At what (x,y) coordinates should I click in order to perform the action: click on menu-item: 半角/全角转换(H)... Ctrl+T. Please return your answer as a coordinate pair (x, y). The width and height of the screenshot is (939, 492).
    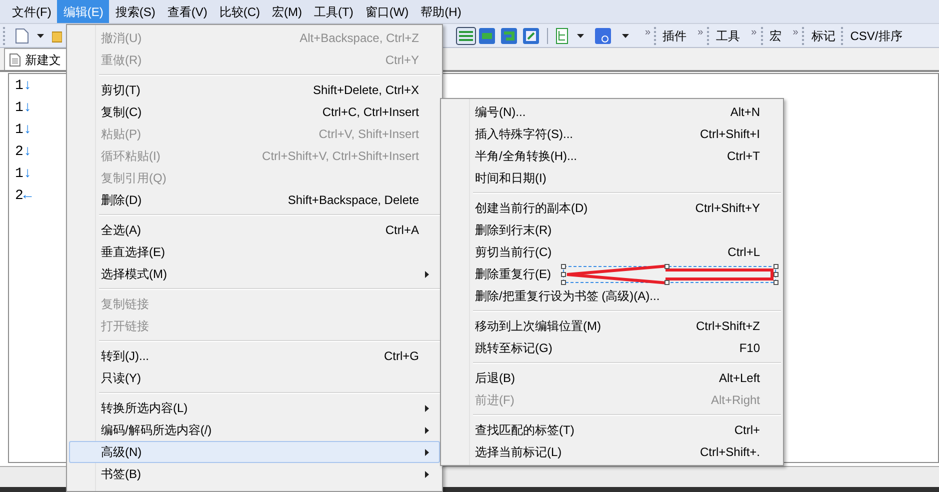
    Looking at the image, I should click on (612, 156).